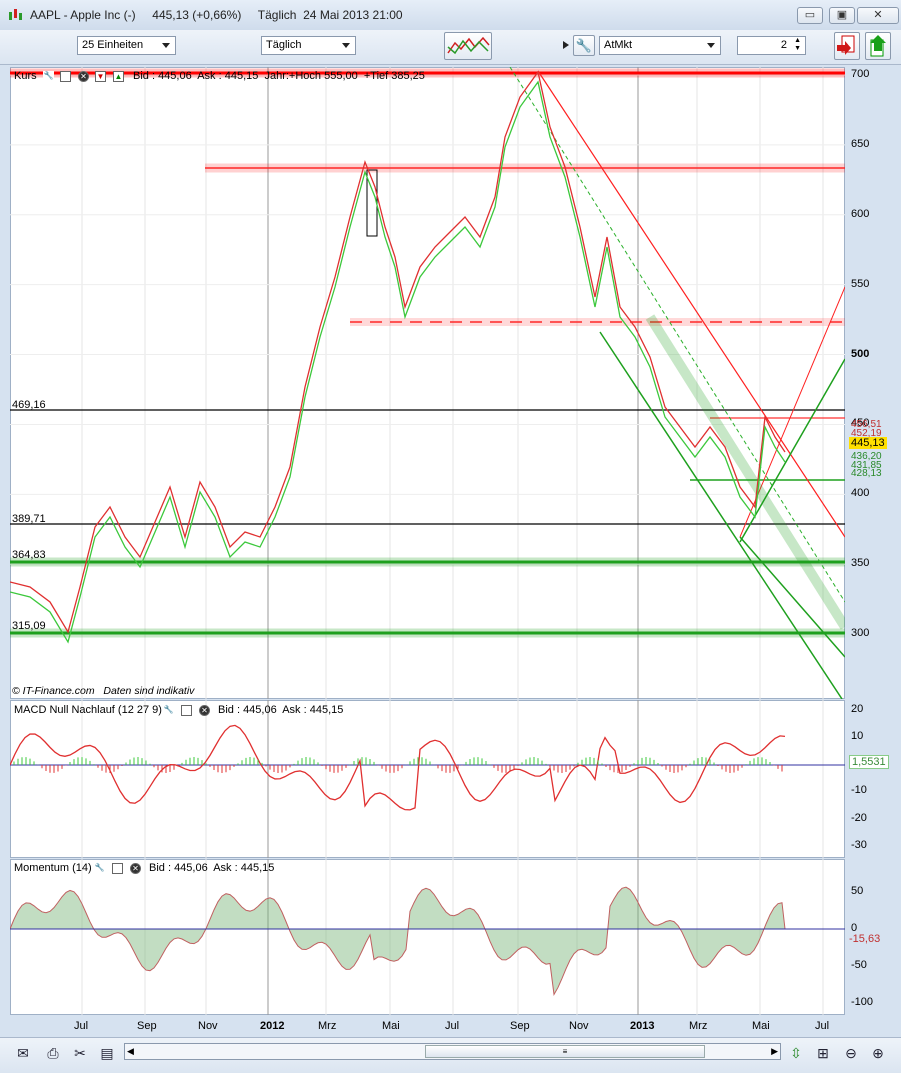 The width and height of the screenshot is (901, 1073). What do you see at coordinates (29, 626) in the screenshot?
I see `level-label-315: 315,09` at bounding box center [29, 626].